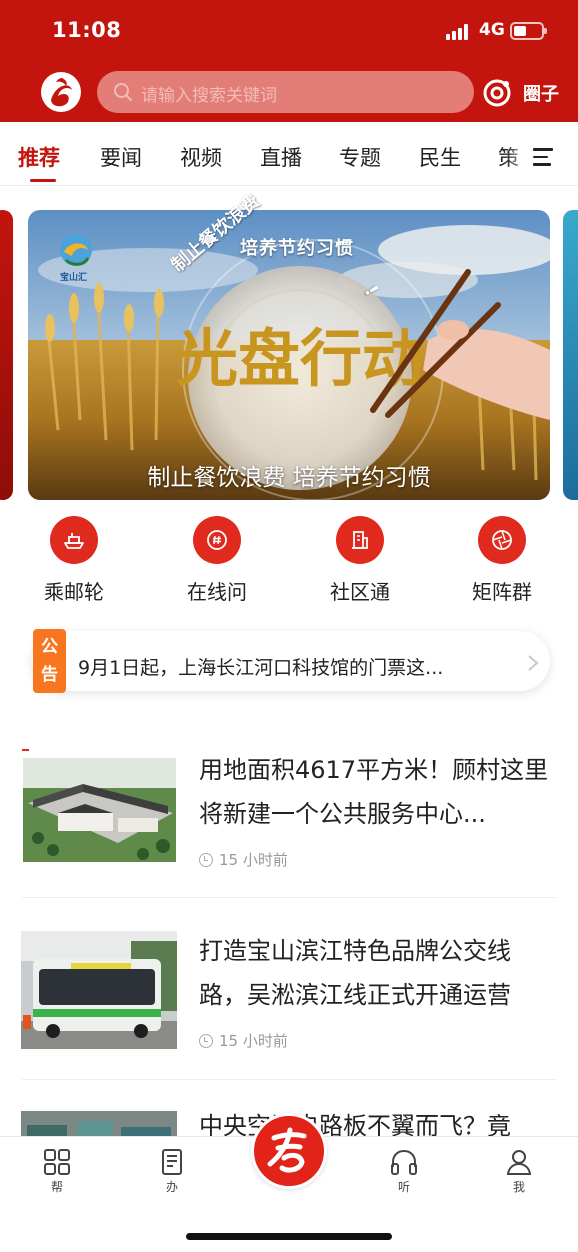 The height and width of the screenshot is (1252, 578). What do you see at coordinates (56, 1187) in the screenshot?
I see `nav-label: 帮` at bounding box center [56, 1187].